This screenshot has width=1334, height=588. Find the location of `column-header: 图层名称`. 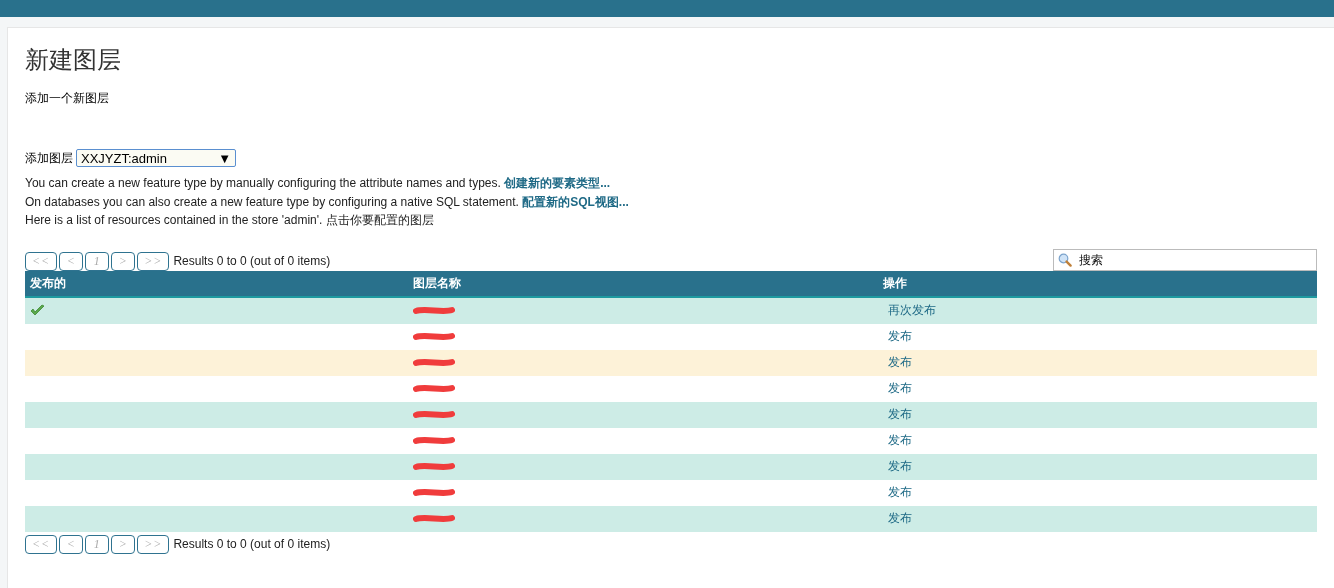

column-header: 图层名称 is located at coordinates (437, 283).